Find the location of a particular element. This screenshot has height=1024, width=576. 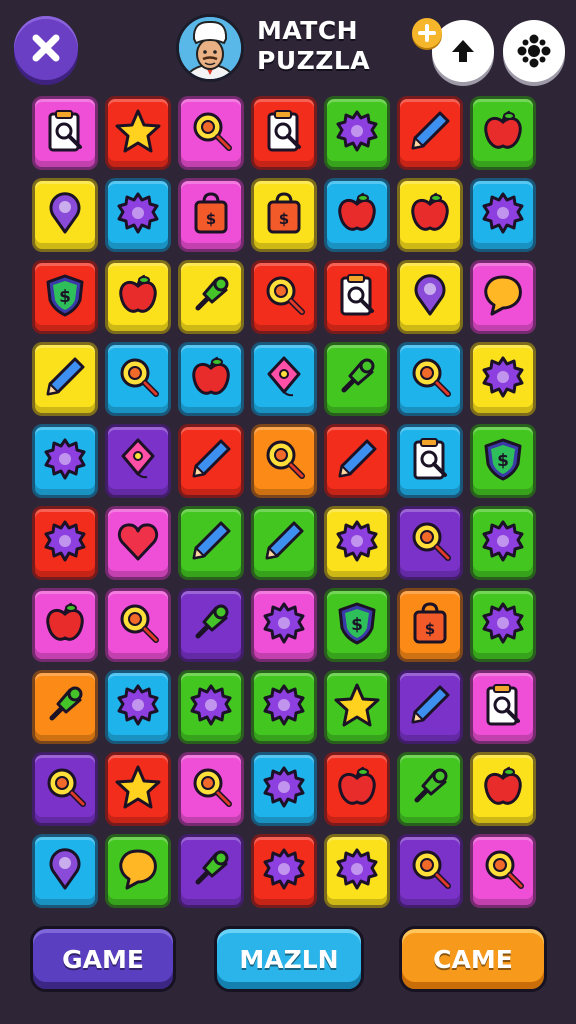

tile-r4-c5 is located at coordinates (357, 379).